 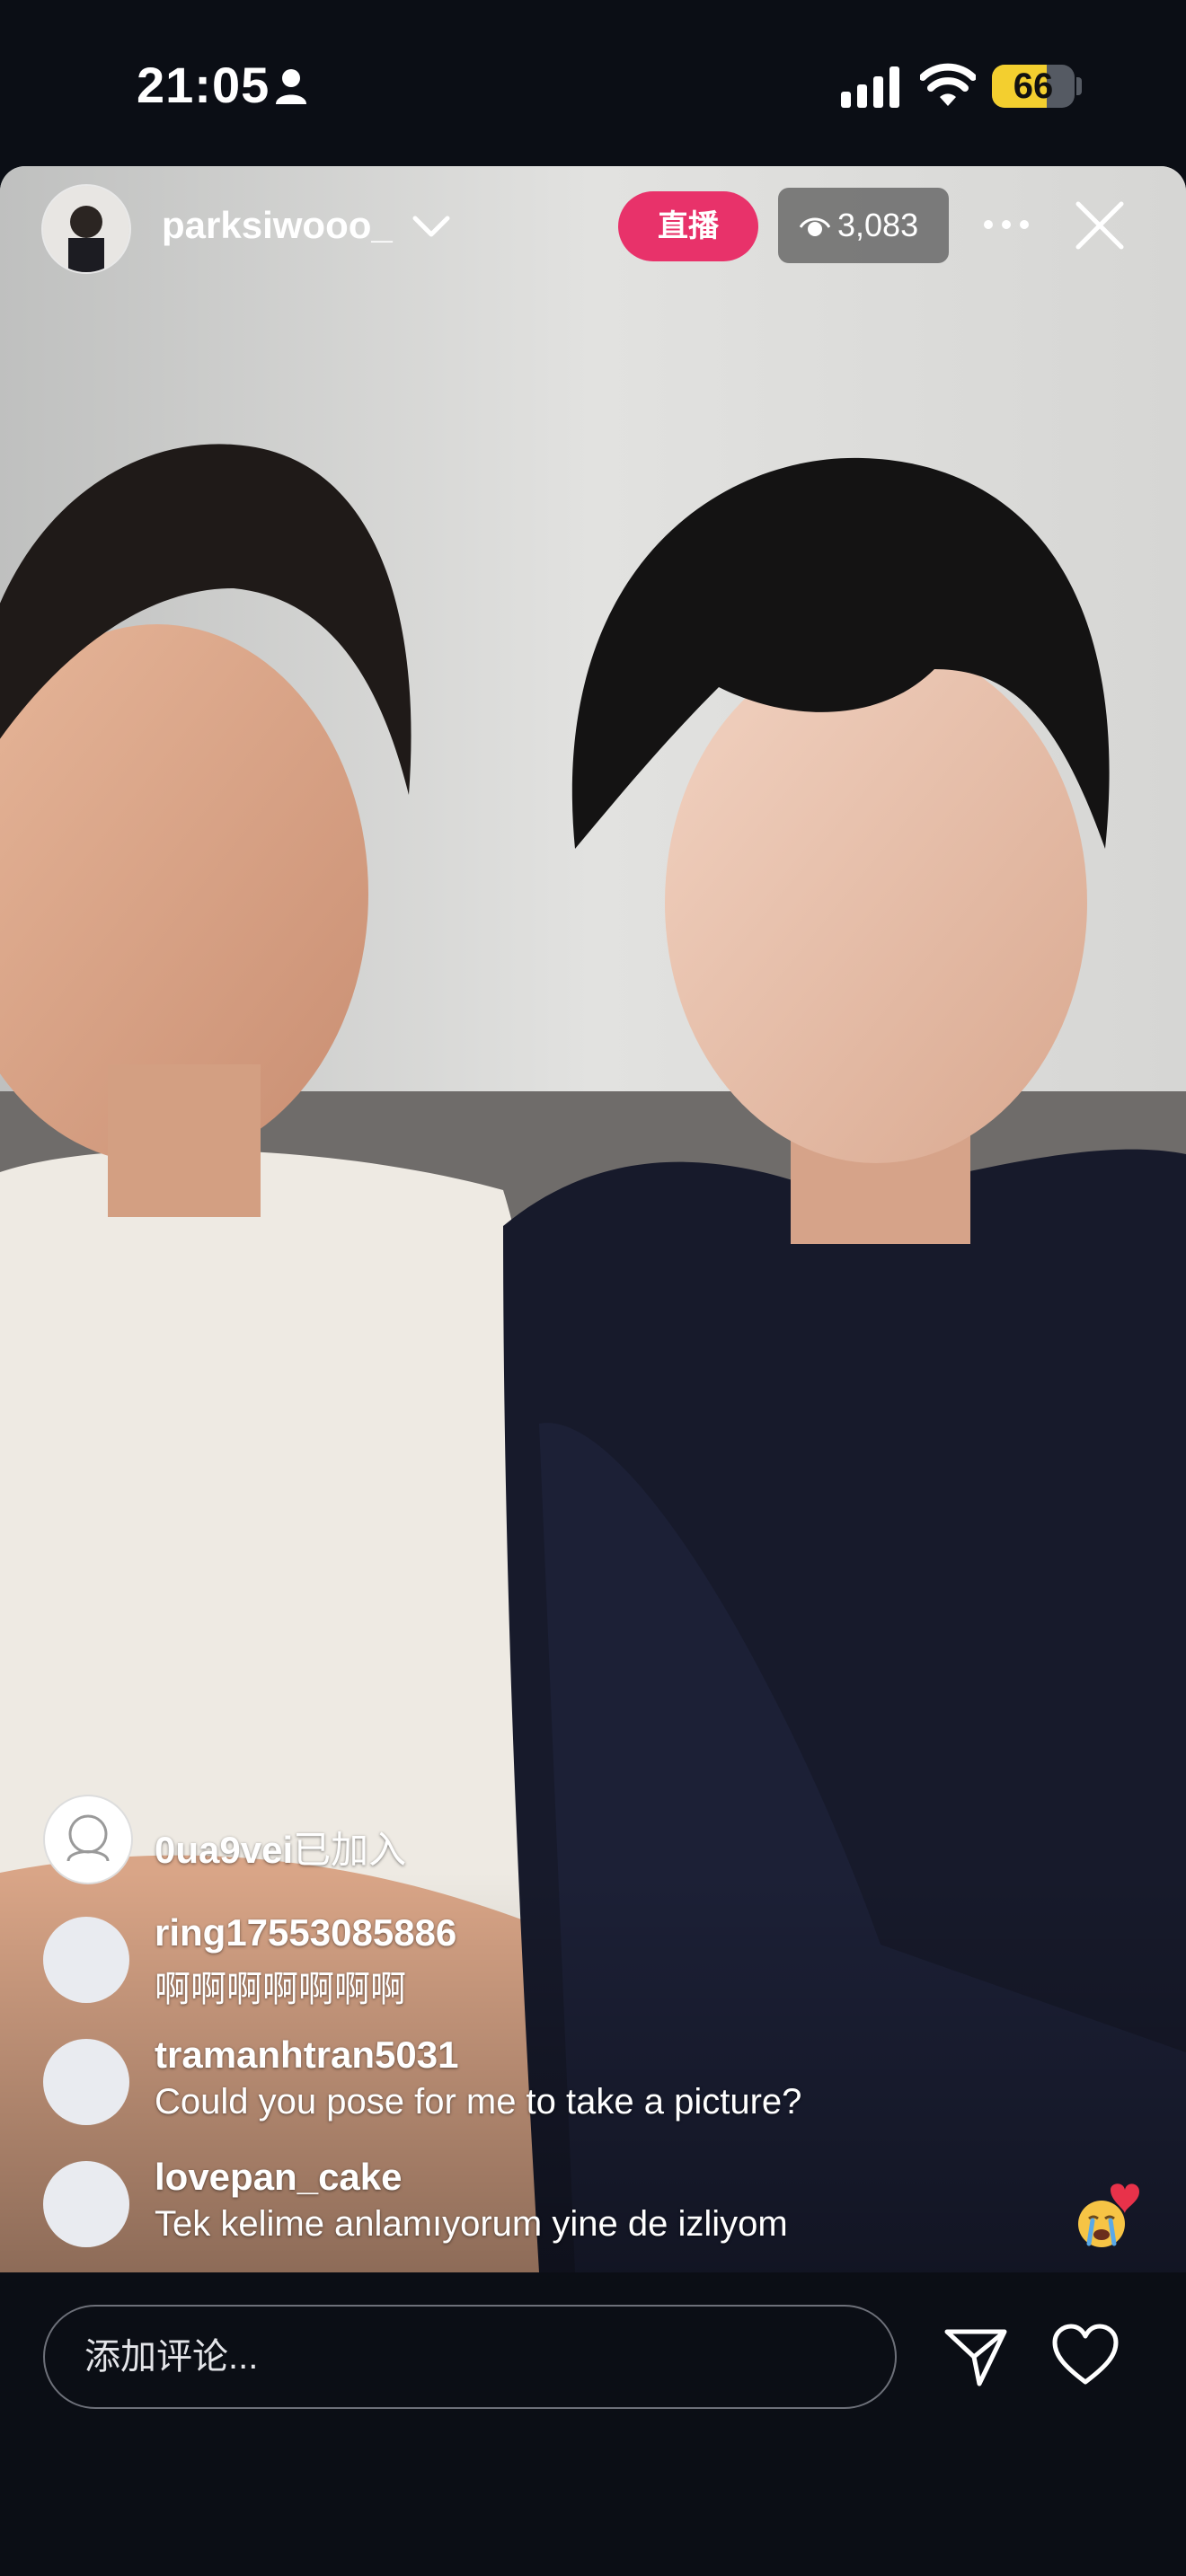 I want to click on comment-username: tramanhtran5031, so click(x=306, y=2055).